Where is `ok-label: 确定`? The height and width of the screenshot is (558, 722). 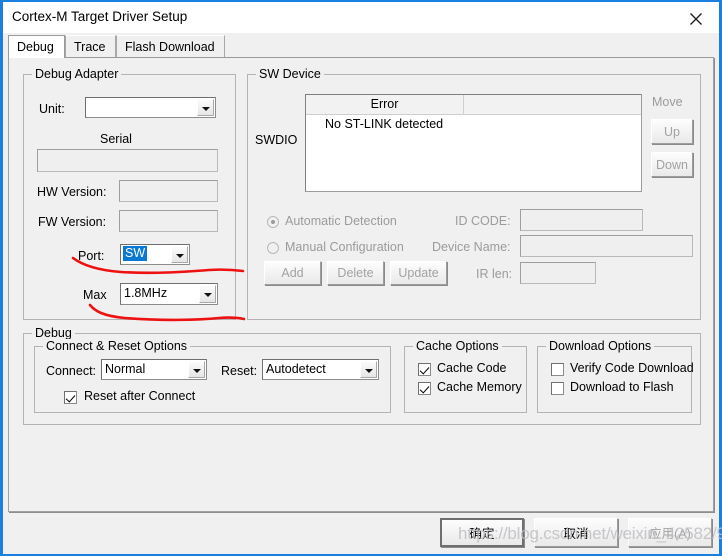 ok-label: 确定 is located at coordinates (482, 534).